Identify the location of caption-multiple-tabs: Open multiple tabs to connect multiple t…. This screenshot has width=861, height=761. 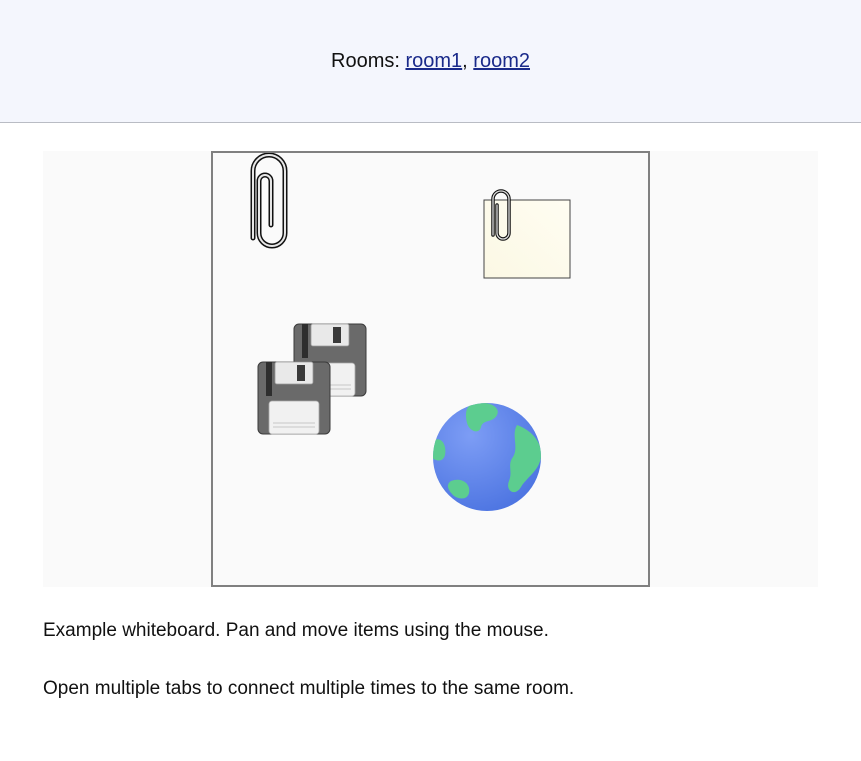
(309, 688).